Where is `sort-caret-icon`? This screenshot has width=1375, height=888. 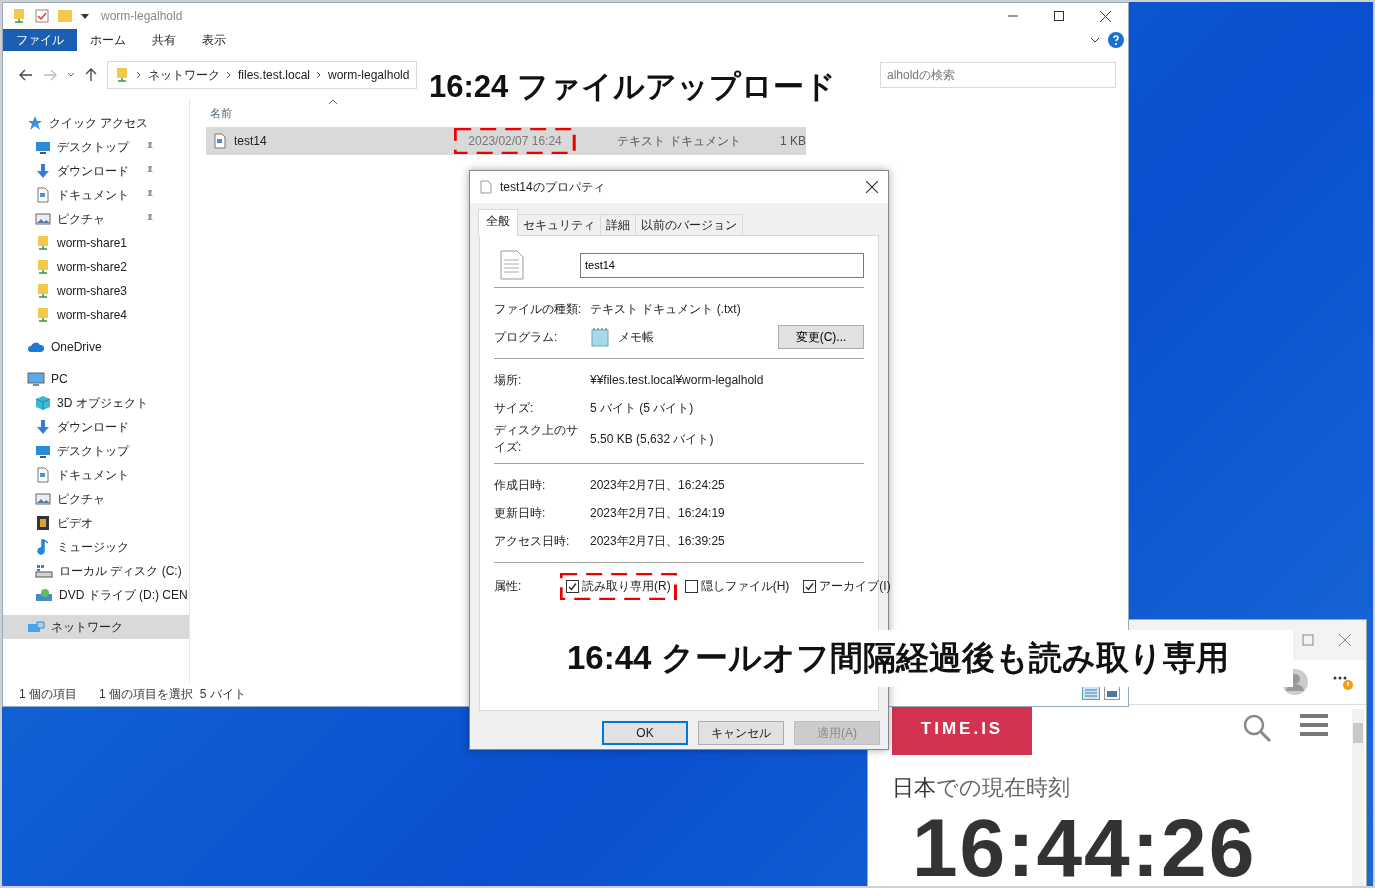 sort-caret-icon is located at coordinates (333, 102).